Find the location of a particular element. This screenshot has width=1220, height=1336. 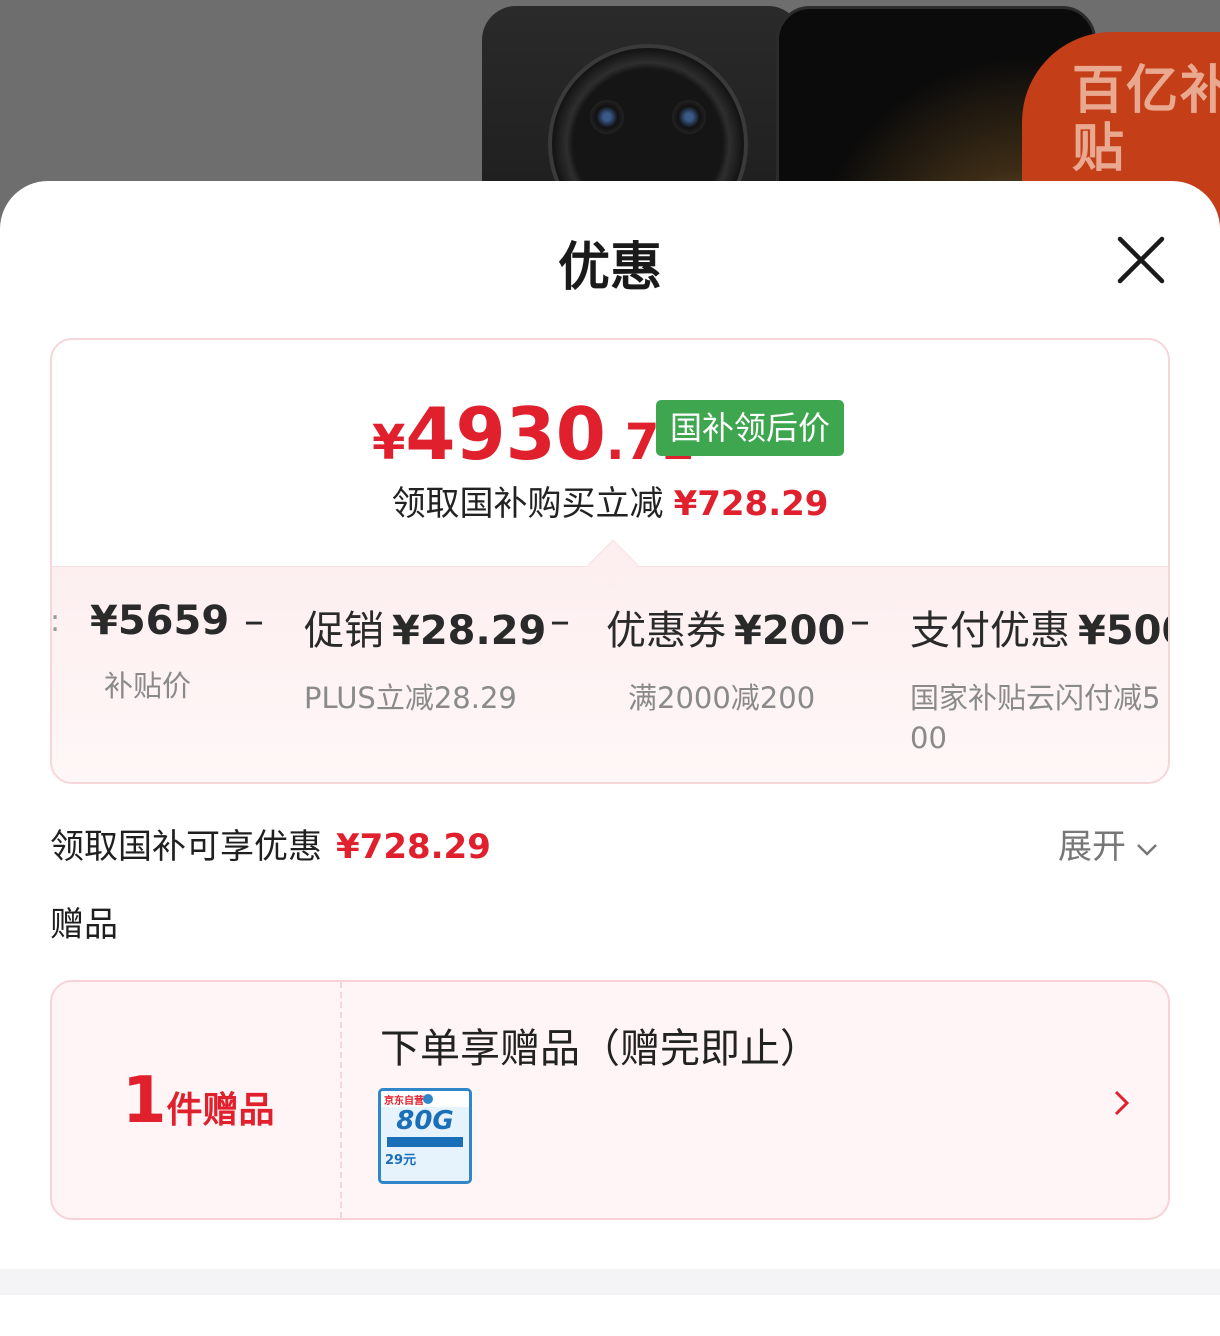

sim-card-gift-thumbnail: 京东自营 80G 29元 is located at coordinates (425, 1136).